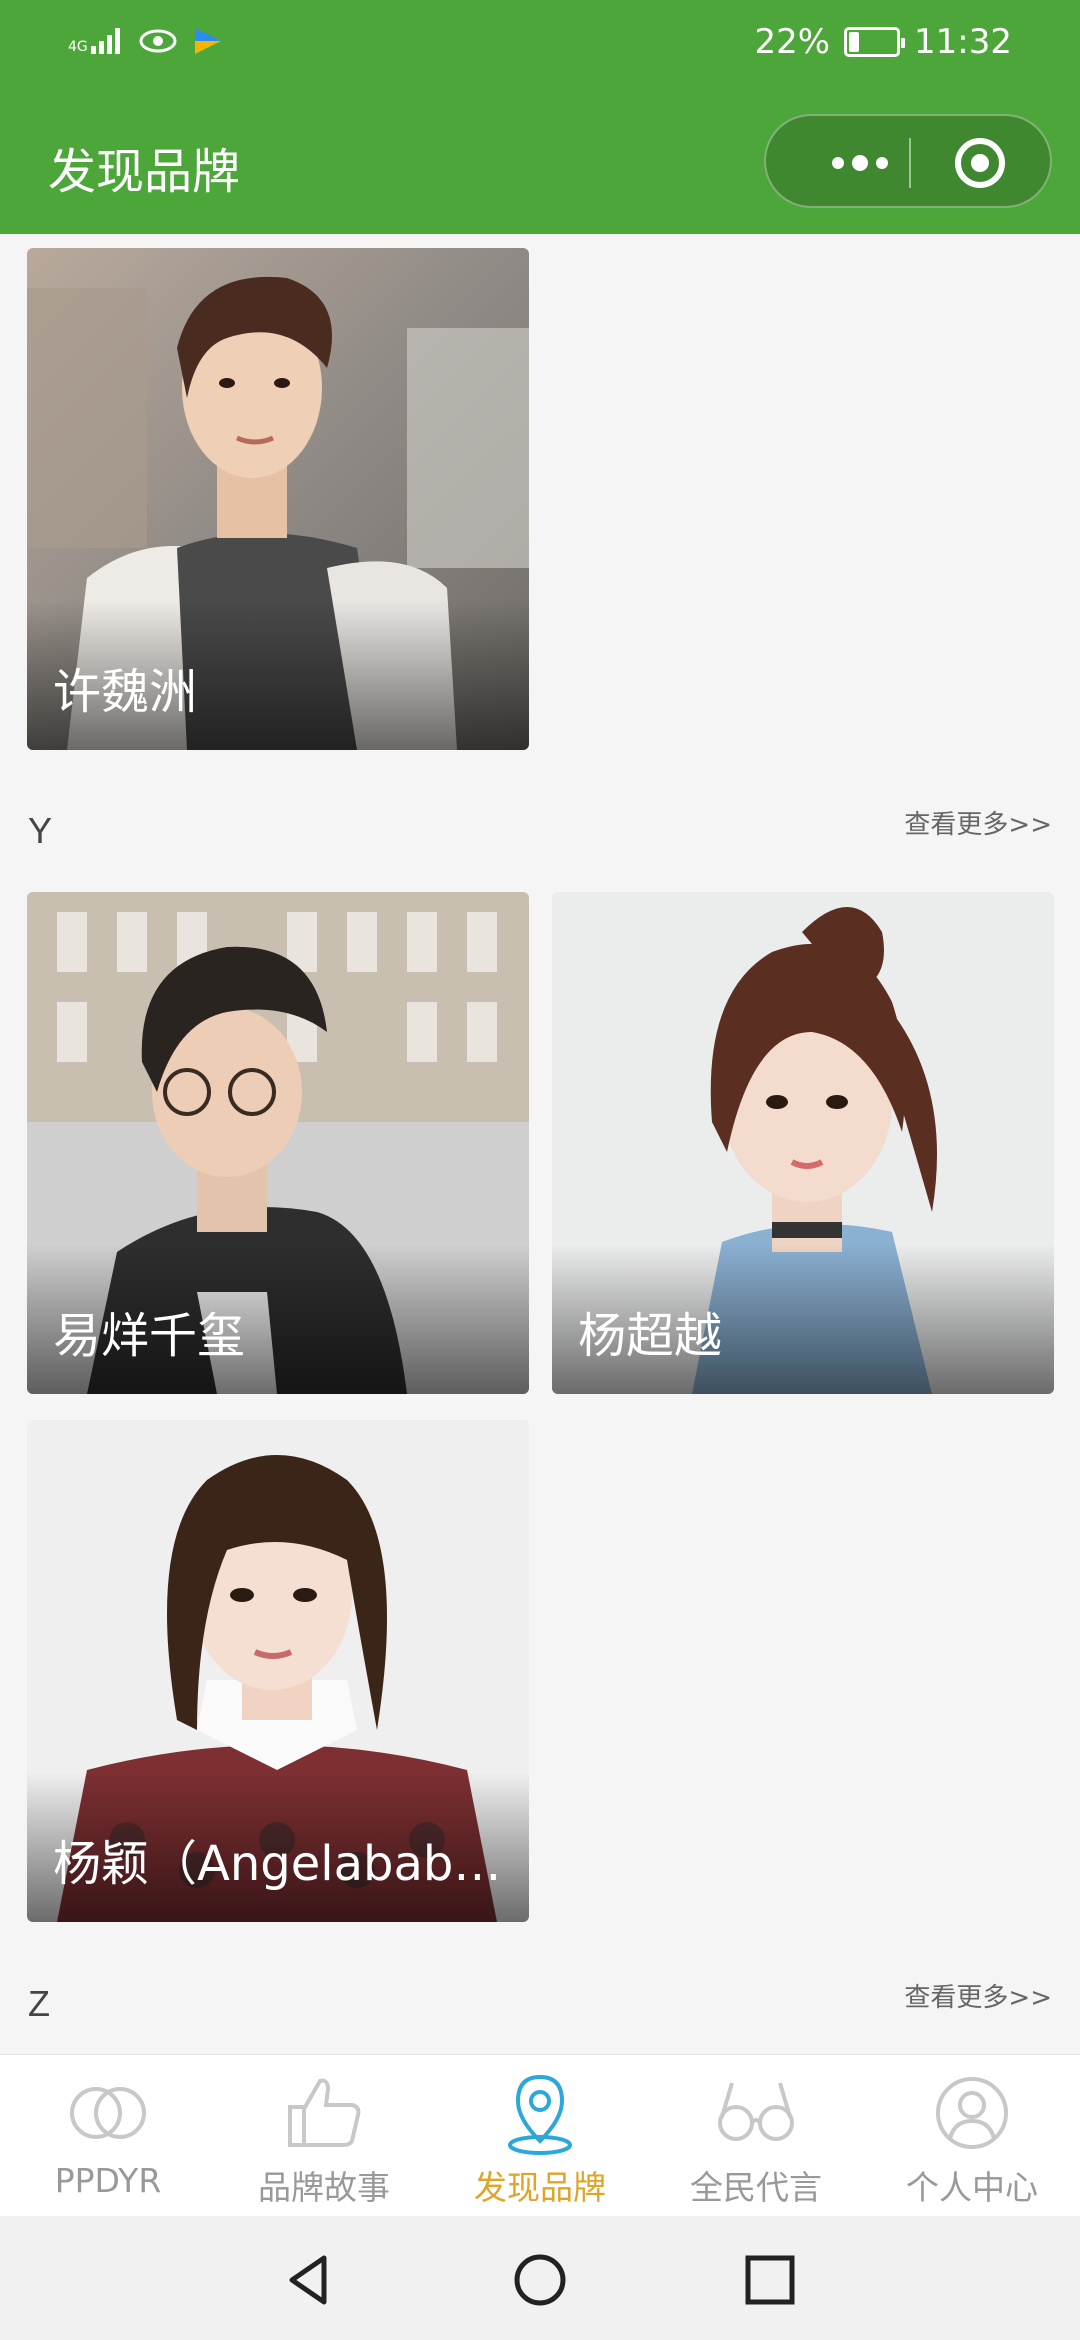 Image resolution: width=1080 pixels, height=2340 pixels. I want to click on glasses-icon, so click(756, 2111).